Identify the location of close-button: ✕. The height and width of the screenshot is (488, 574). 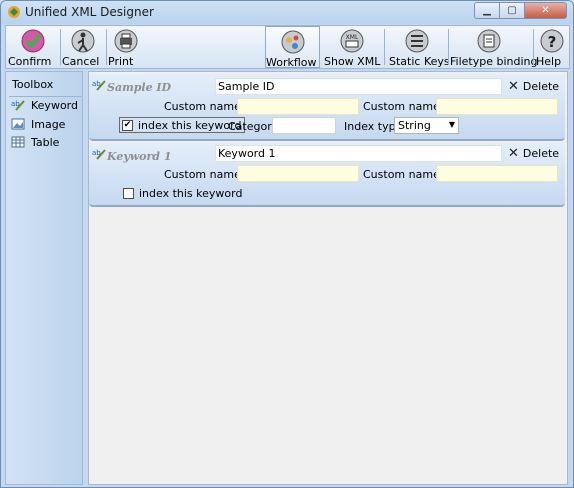
(546, 10).